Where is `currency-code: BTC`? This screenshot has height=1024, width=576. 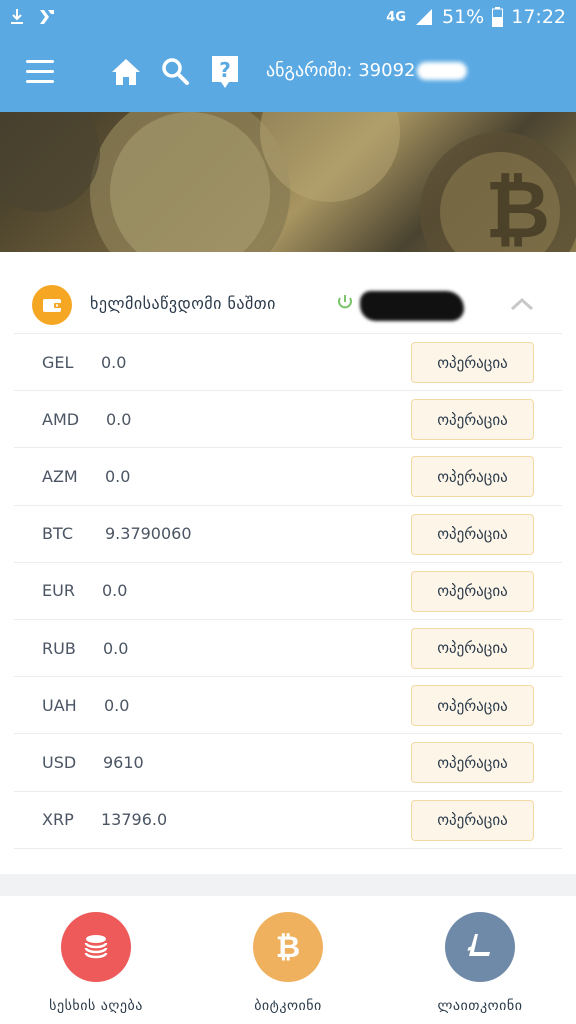 currency-code: BTC is located at coordinates (57, 534).